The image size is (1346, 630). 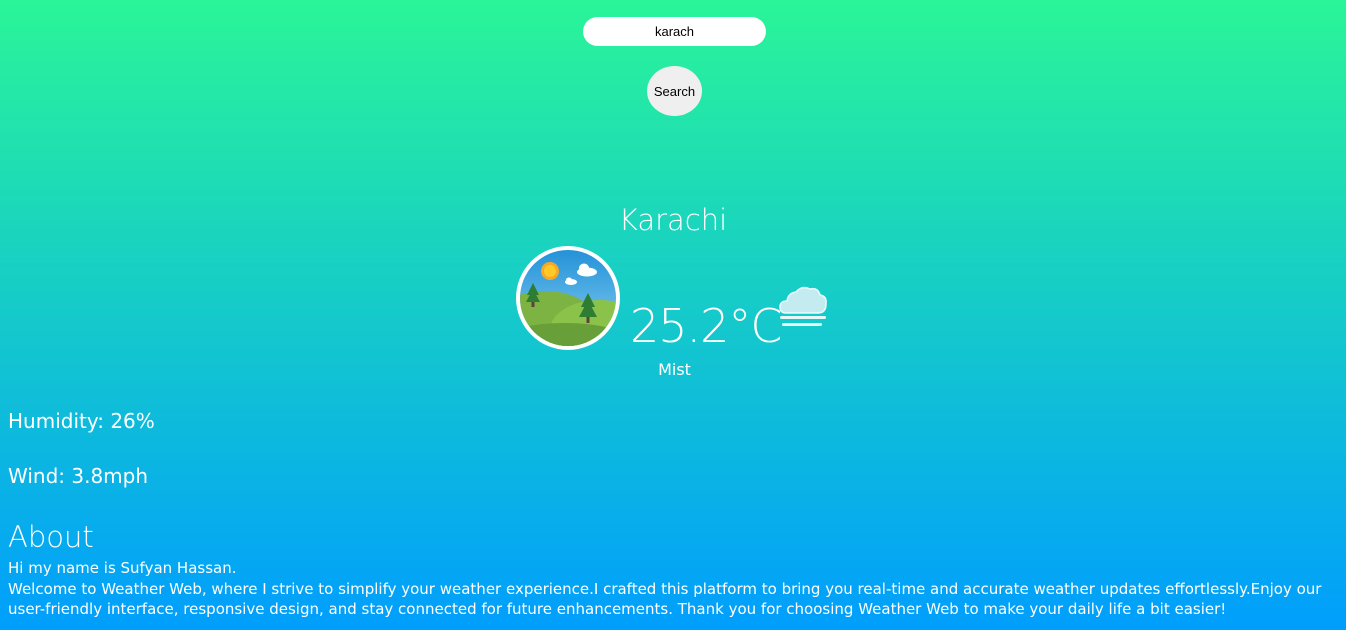 What do you see at coordinates (706, 326) in the screenshot?
I see `temperature-value: 25.2°C` at bounding box center [706, 326].